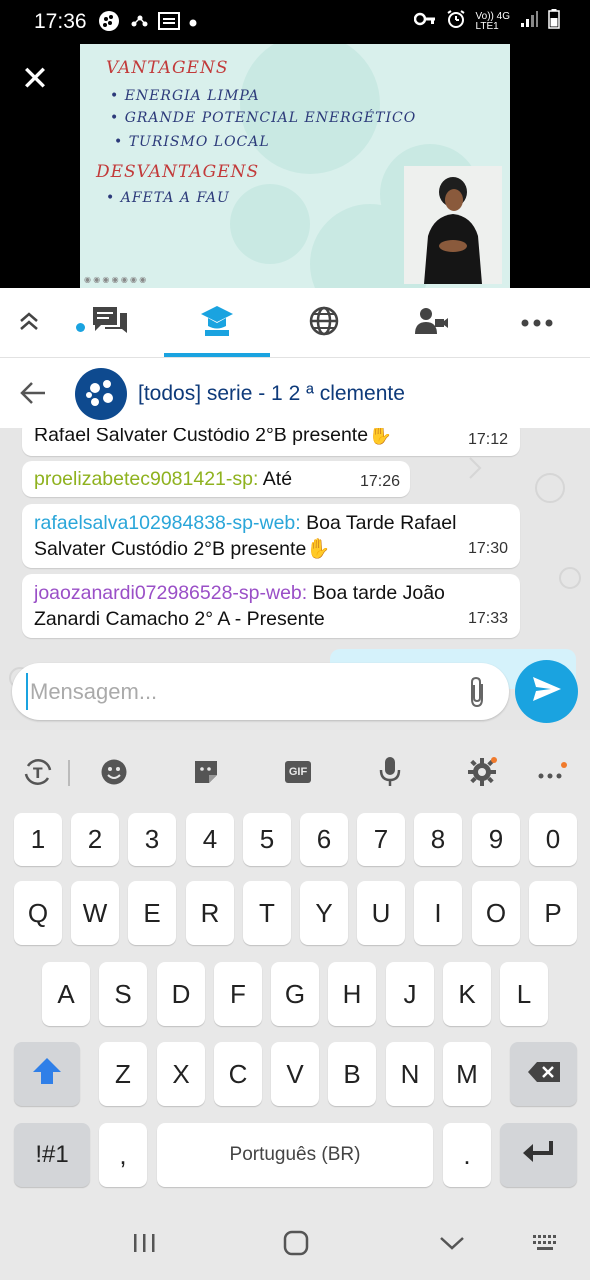 The height and width of the screenshot is (1280, 590). What do you see at coordinates (267, 913) in the screenshot?
I see `key-t: T` at bounding box center [267, 913].